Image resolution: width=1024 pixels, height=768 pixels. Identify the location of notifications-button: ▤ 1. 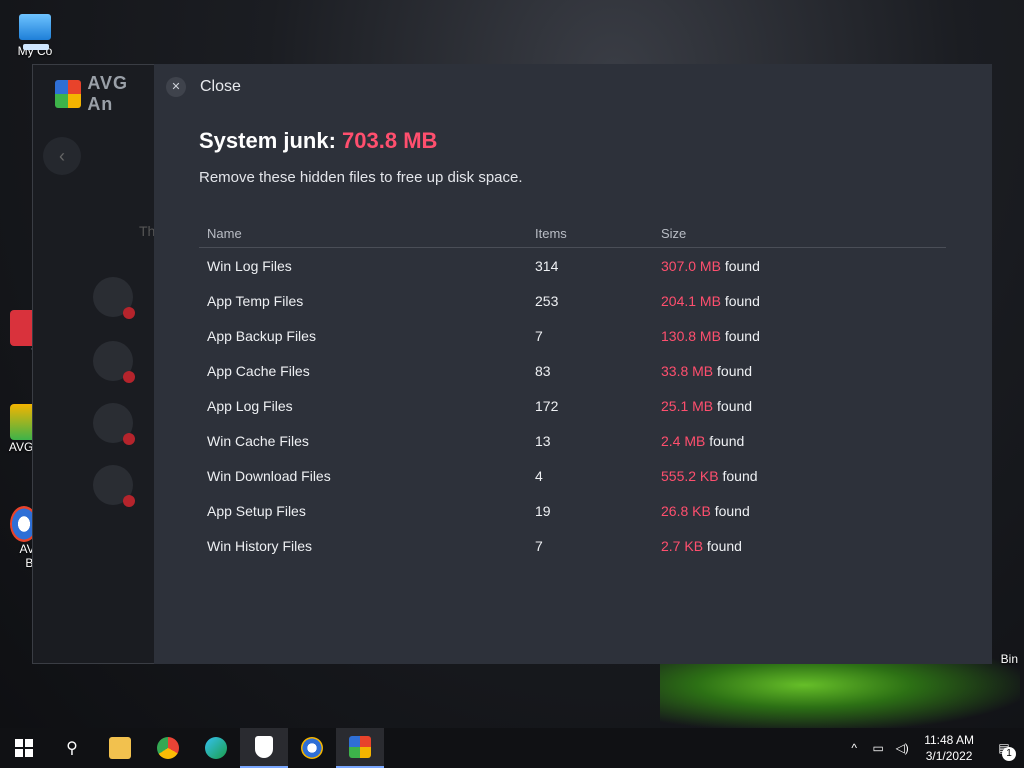
(1004, 748).